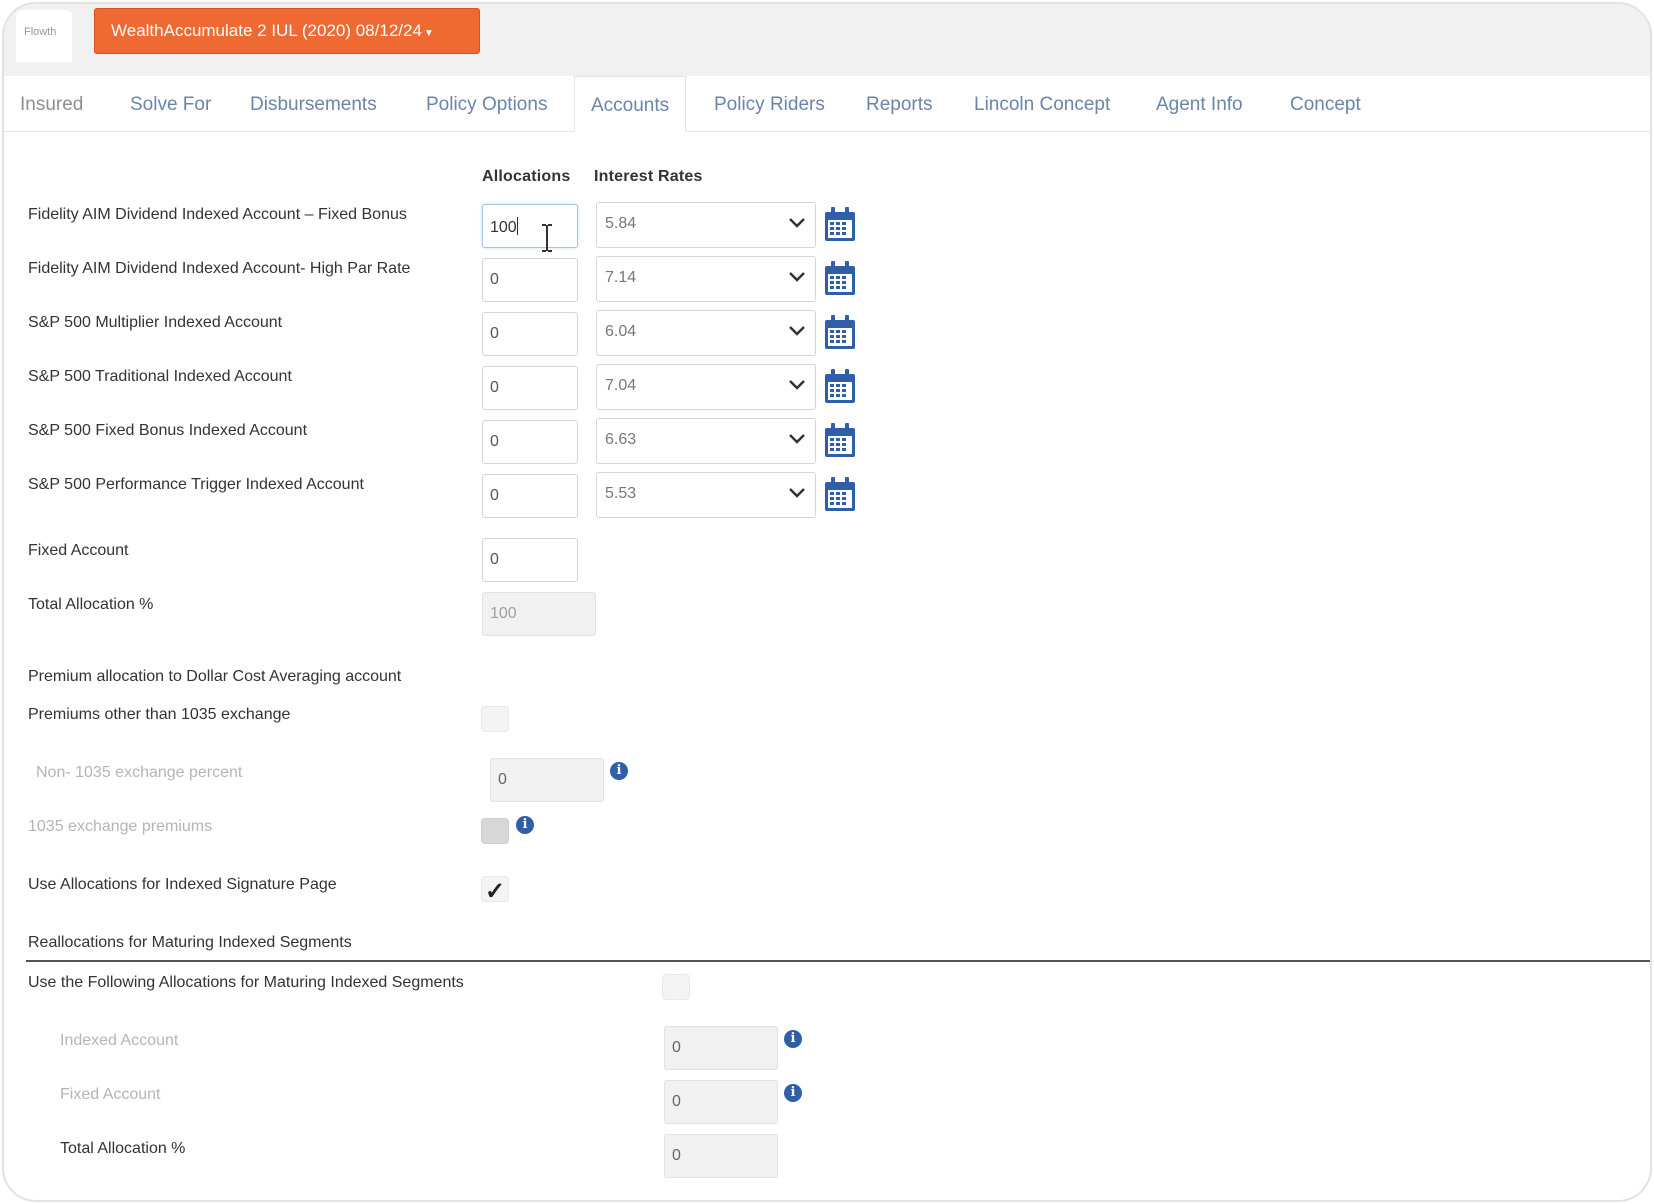  Describe the element at coordinates (706, 387) in the screenshot. I see `interest-rate-select: 7.04` at that location.